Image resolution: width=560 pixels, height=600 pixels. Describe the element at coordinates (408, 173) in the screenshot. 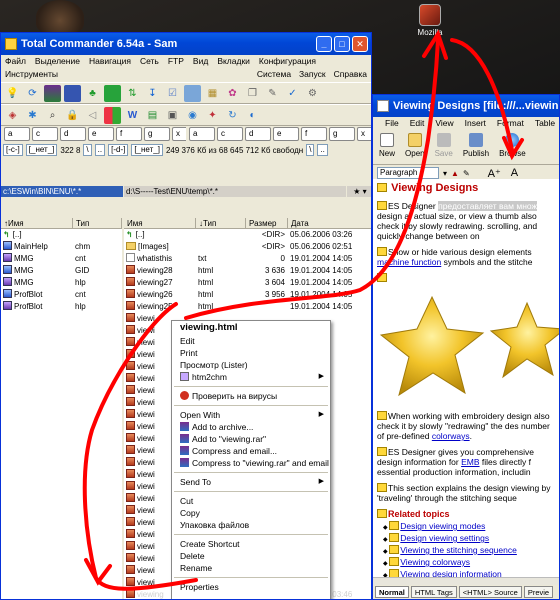

I see `paragraph-style-select: Paragraph` at that location.